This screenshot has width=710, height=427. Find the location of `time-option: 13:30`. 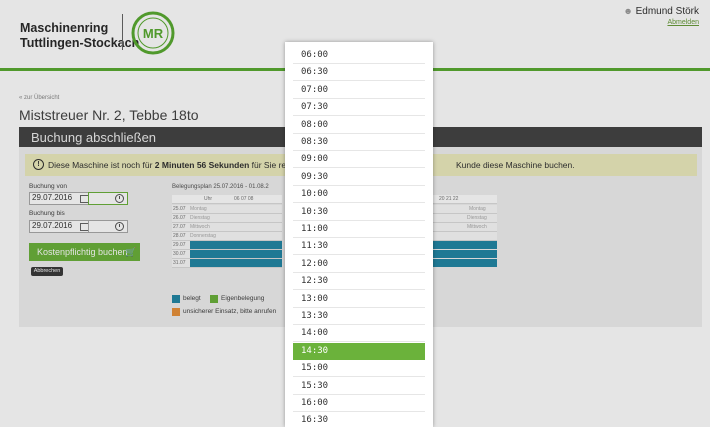

time-option: 13:30 is located at coordinates (359, 316).